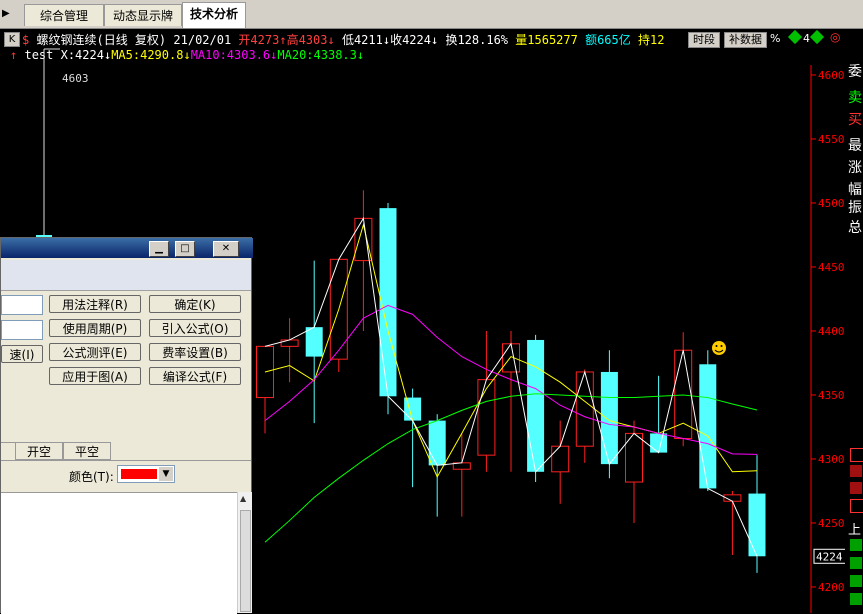 This screenshot has width=863, height=614. Describe the element at coordinates (143, 15) in the screenshot. I see `tab-dynamic-board: 动态显示牌` at that location.